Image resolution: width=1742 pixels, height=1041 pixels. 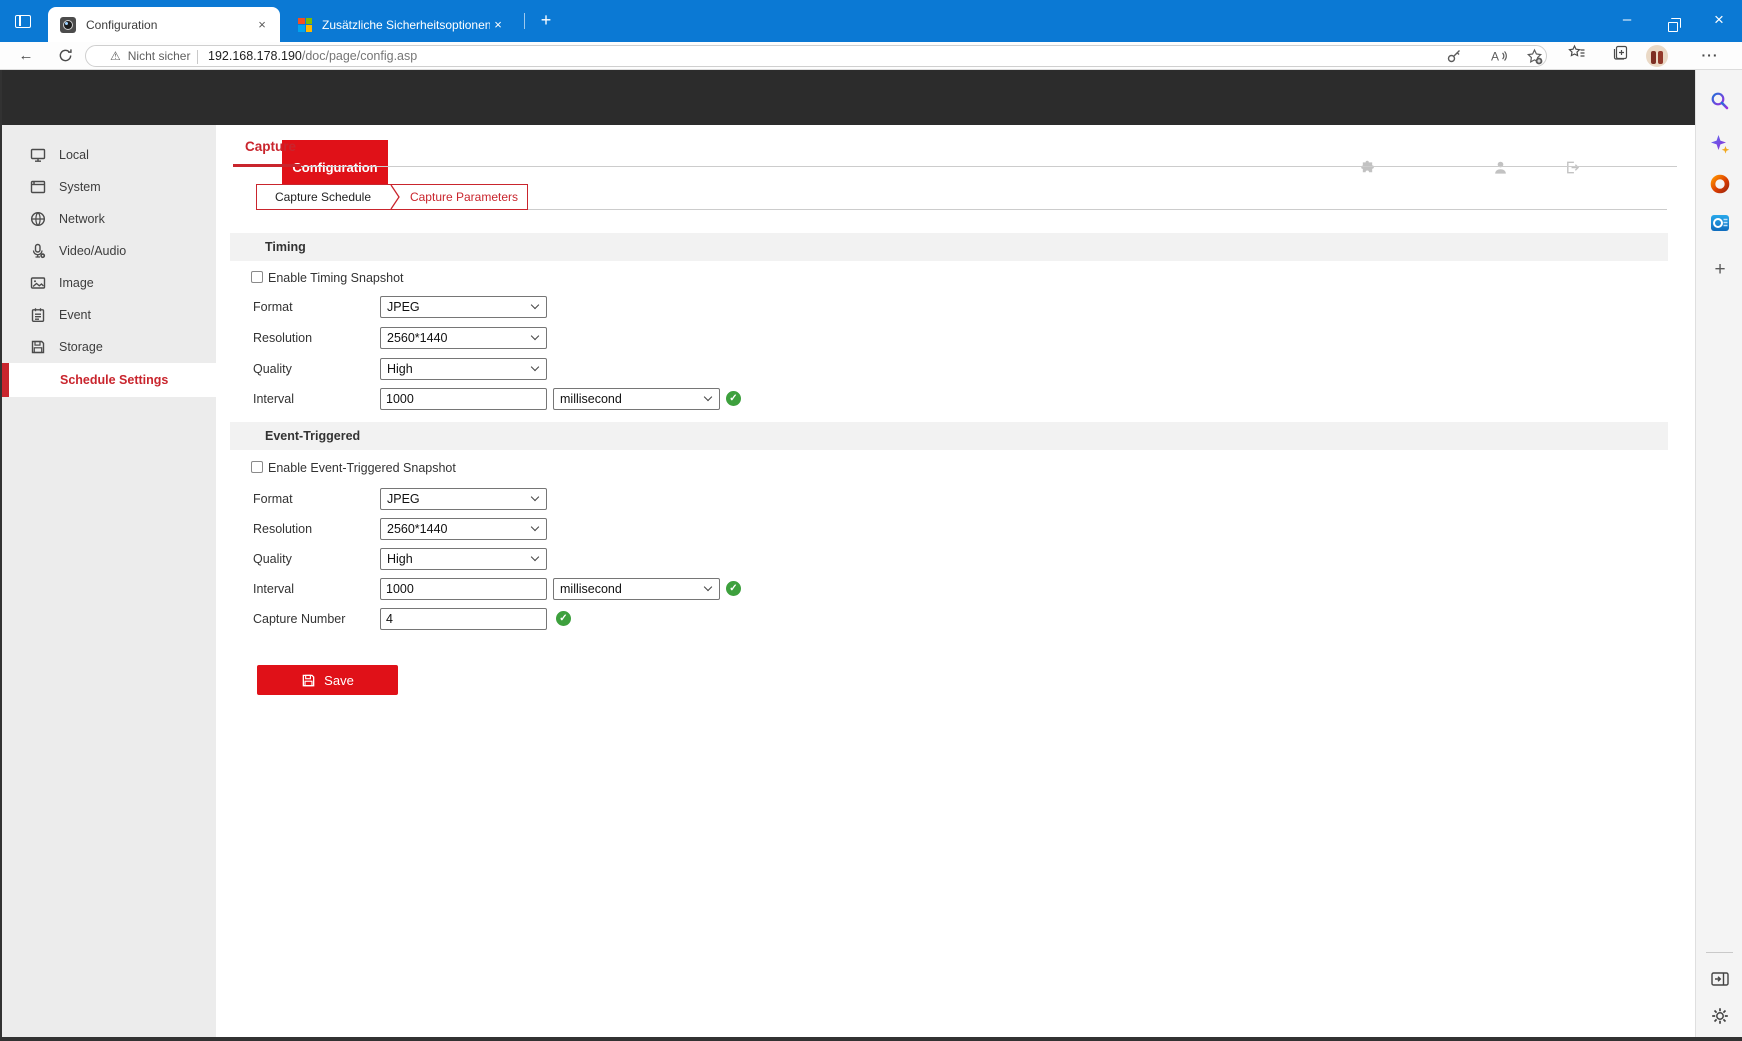 What do you see at coordinates (109, 347) in the screenshot?
I see `sidebar-item-storage: Storage` at bounding box center [109, 347].